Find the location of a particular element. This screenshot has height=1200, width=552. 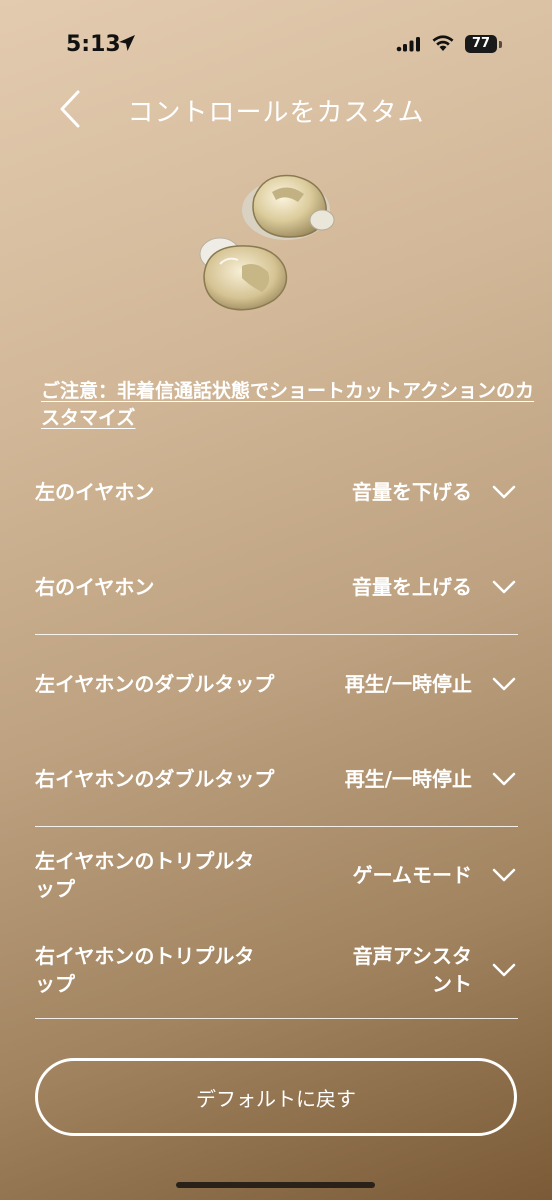

setting-row-right-earbud: 右のイヤホン 音量を上げる is located at coordinates (276, 587).